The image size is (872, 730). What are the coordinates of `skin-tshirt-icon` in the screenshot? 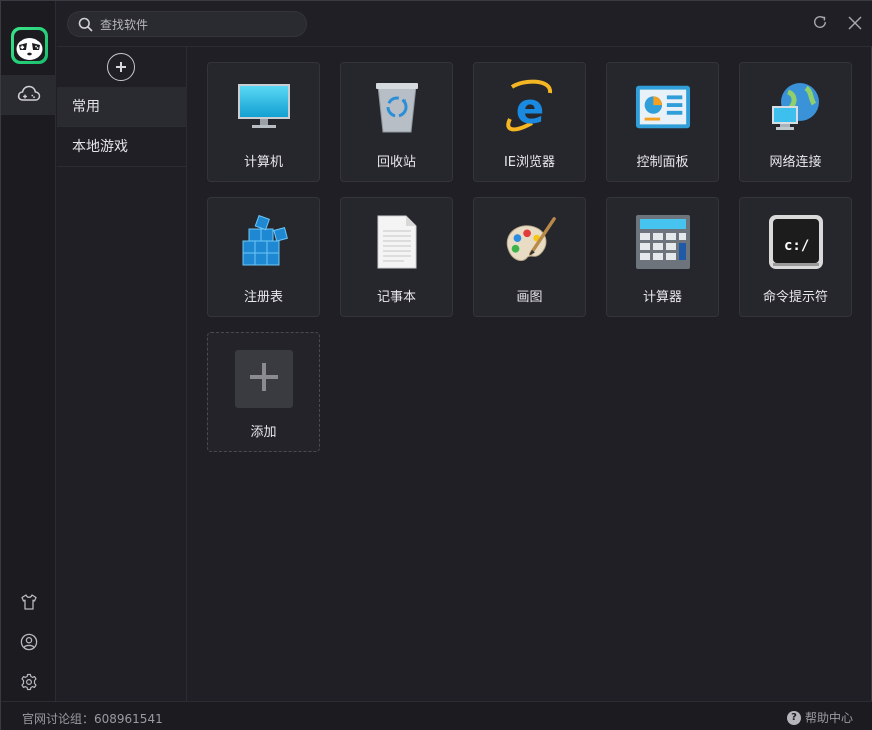 It's located at (29, 602).